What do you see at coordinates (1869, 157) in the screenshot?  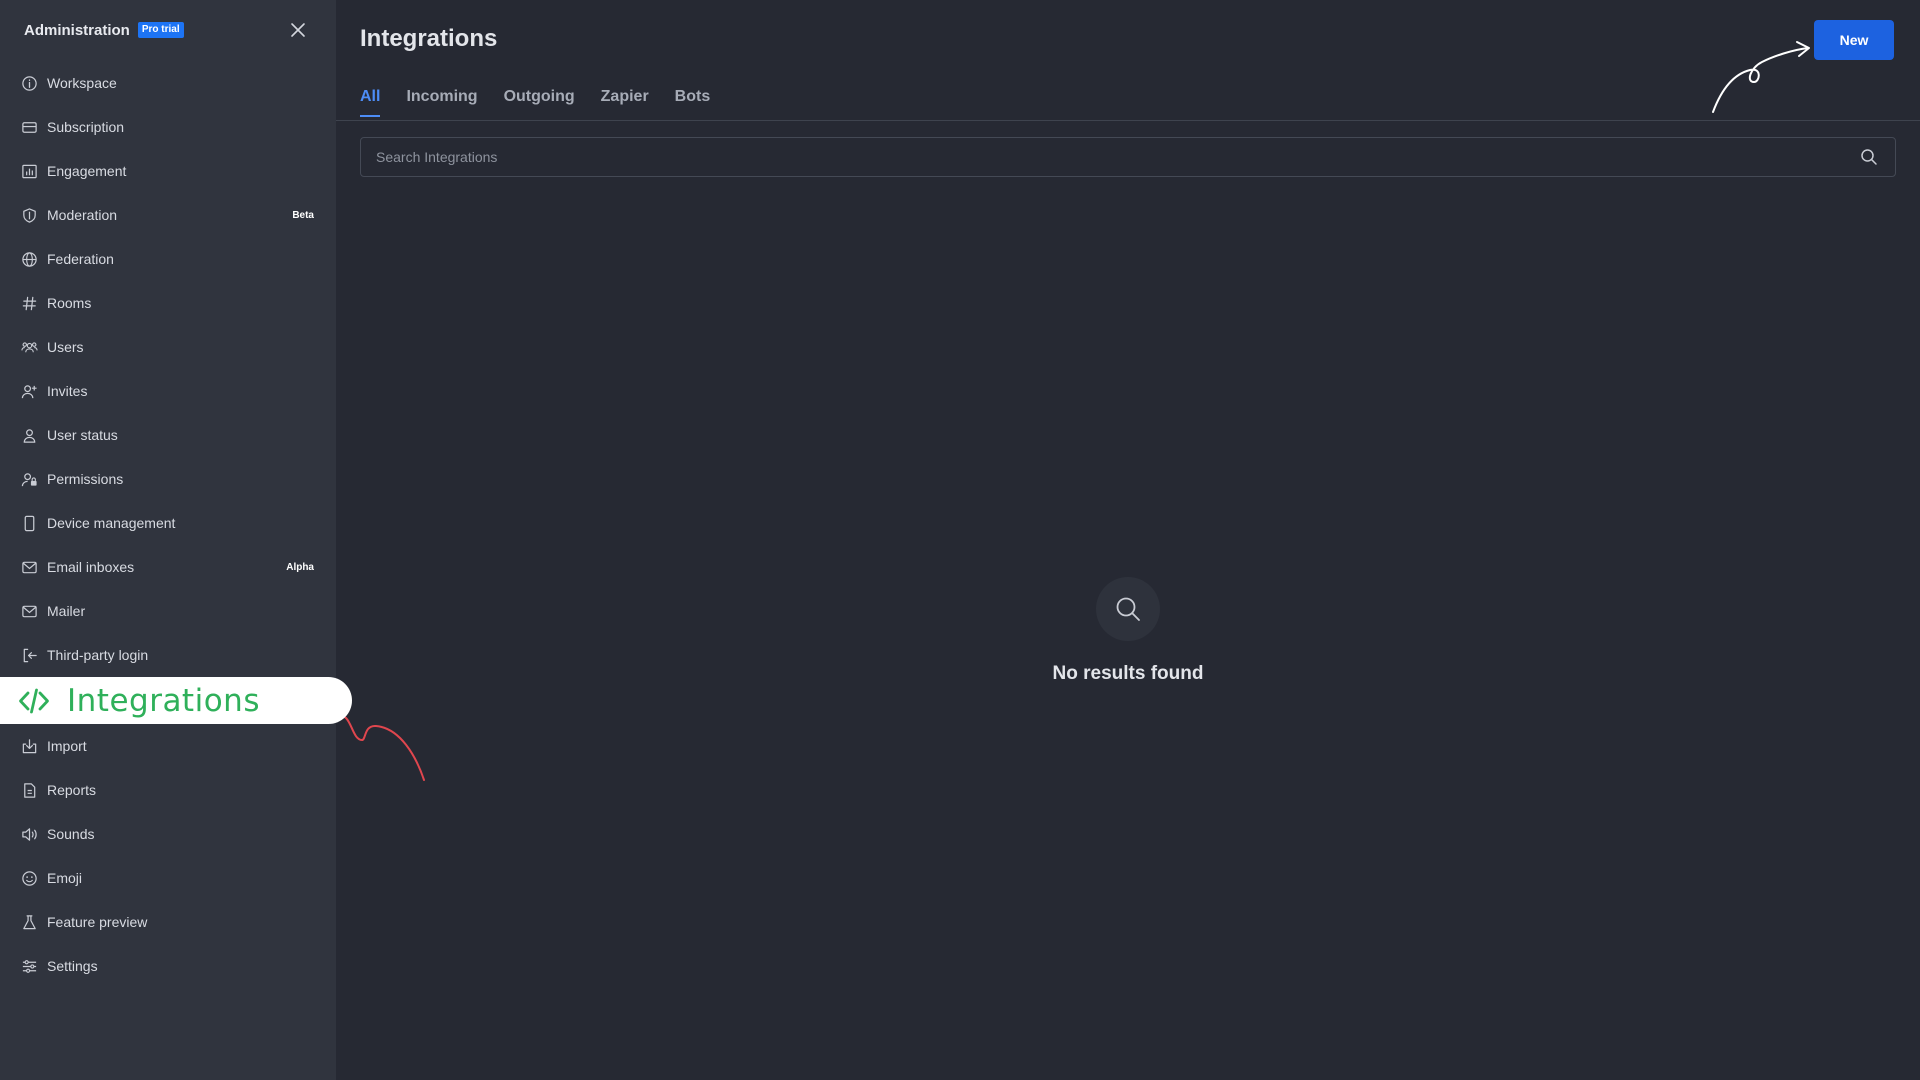 I see `search-icon` at bounding box center [1869, 157].